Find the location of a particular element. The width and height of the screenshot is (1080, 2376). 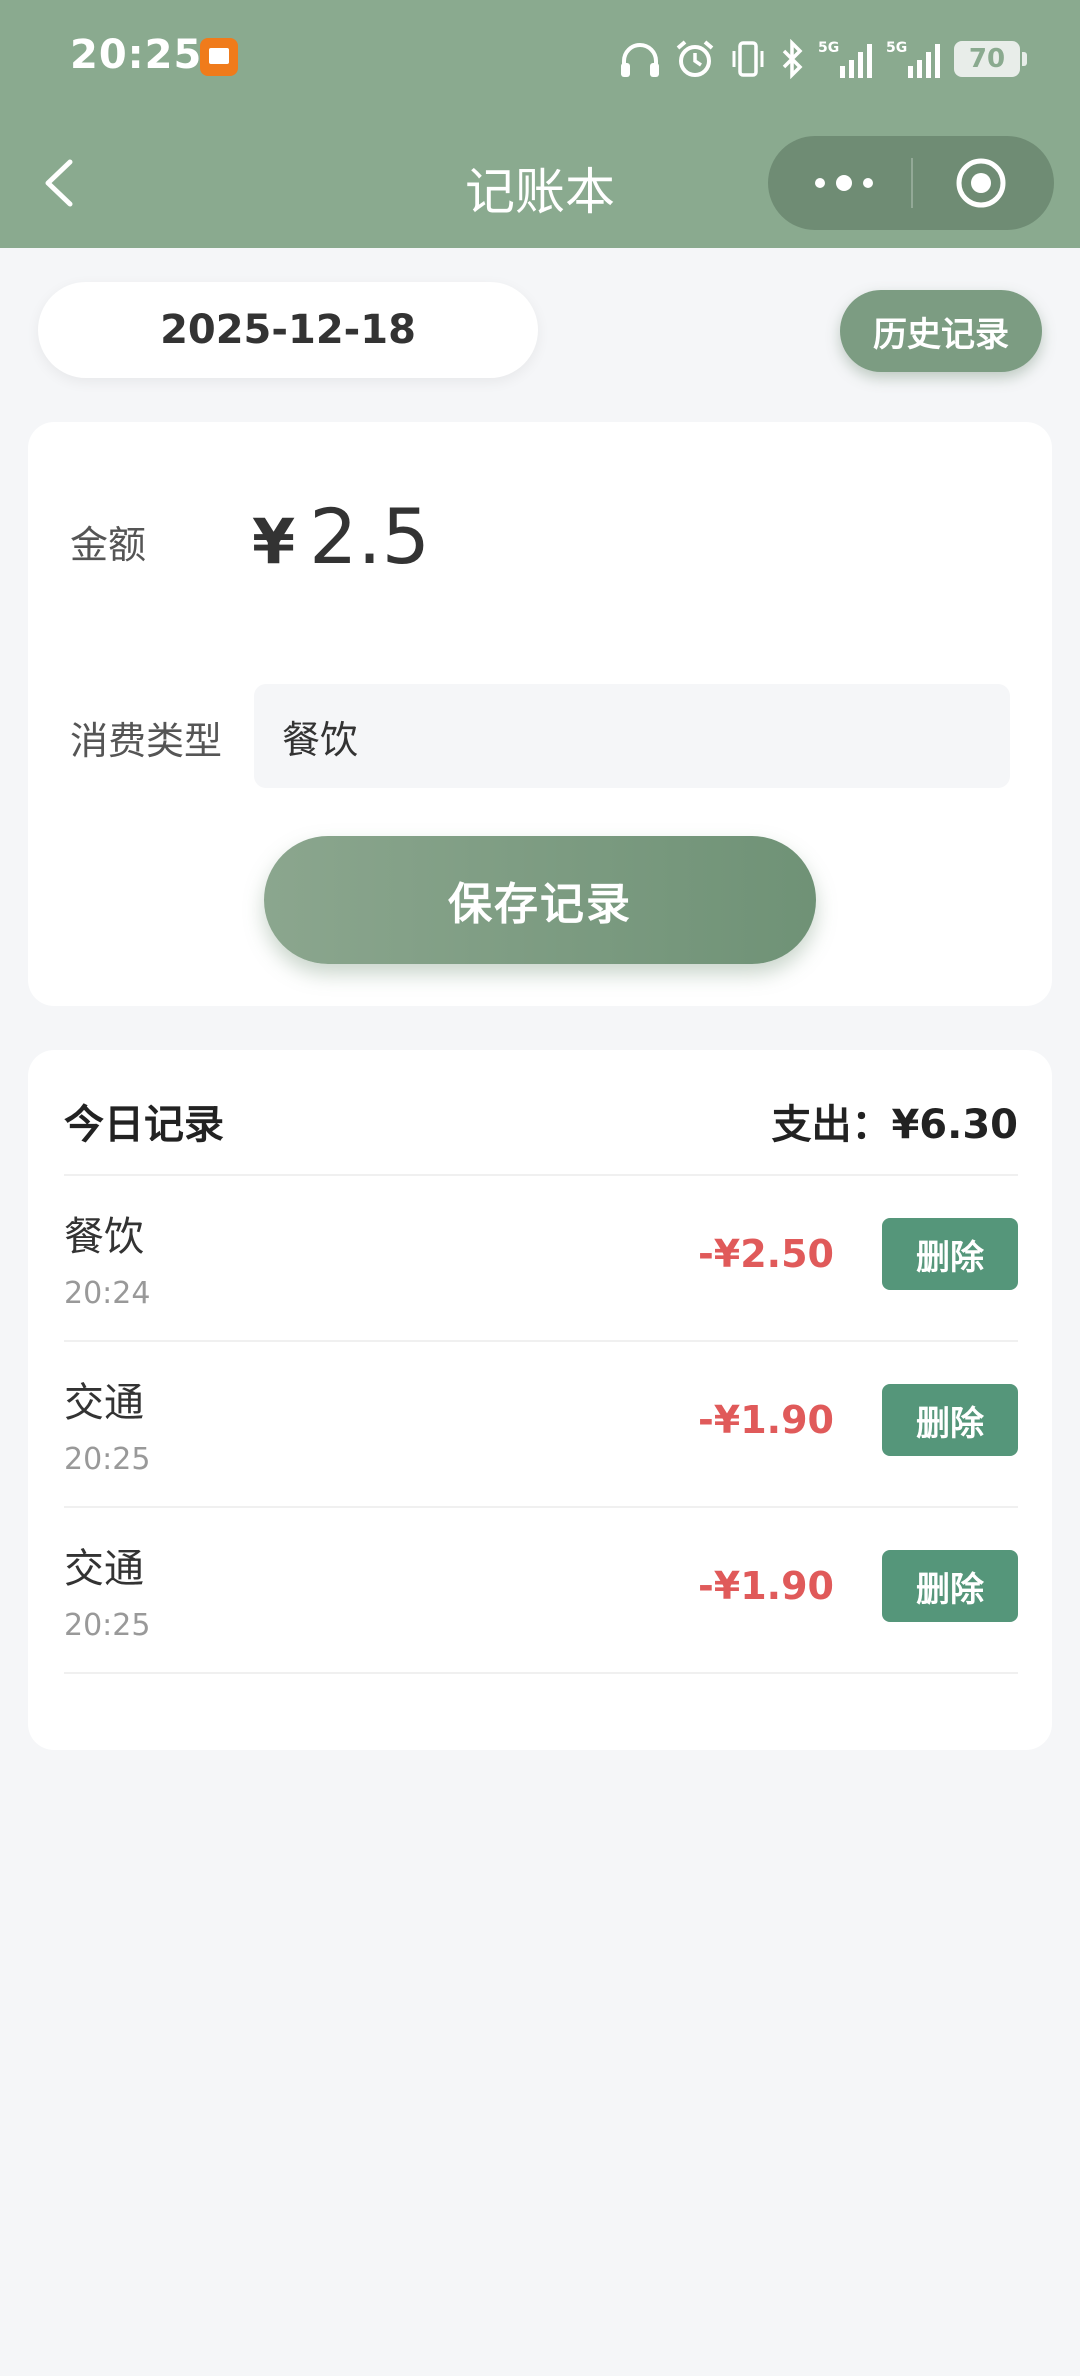

signal-label-2: 5G is located at coordinates (896, 48).